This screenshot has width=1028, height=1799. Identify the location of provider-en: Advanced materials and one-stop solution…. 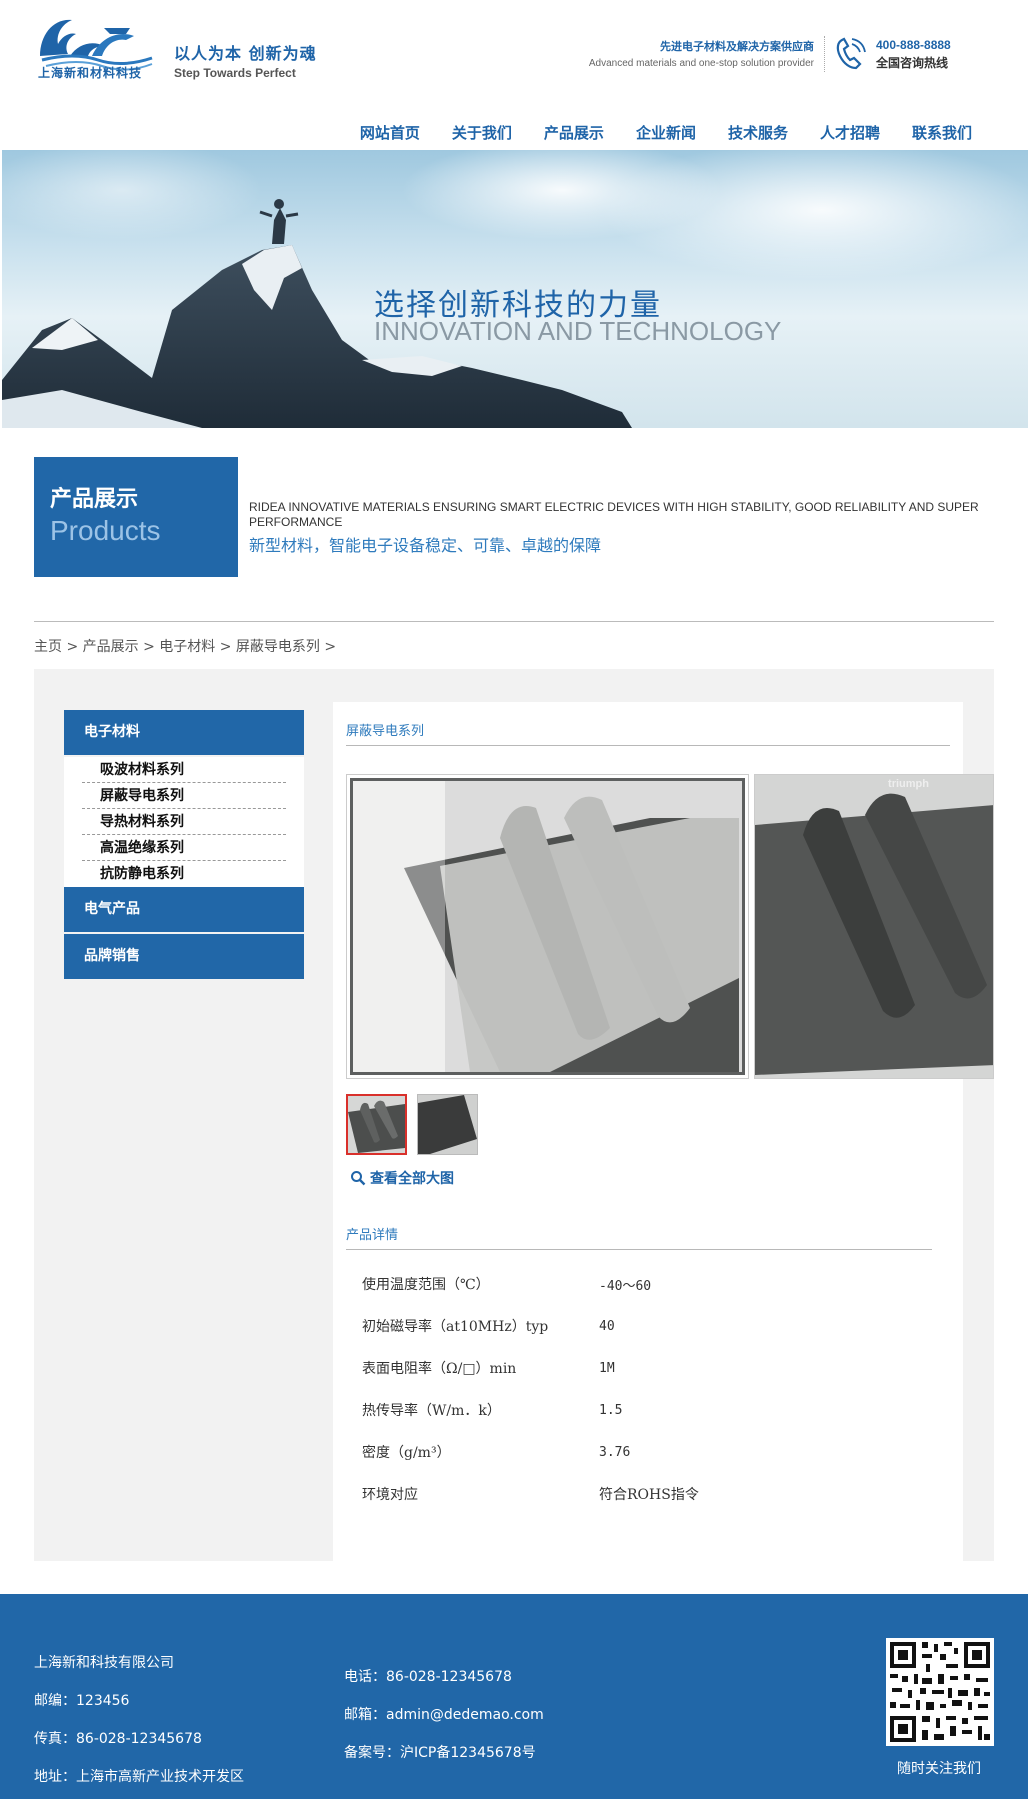
(701, 63).